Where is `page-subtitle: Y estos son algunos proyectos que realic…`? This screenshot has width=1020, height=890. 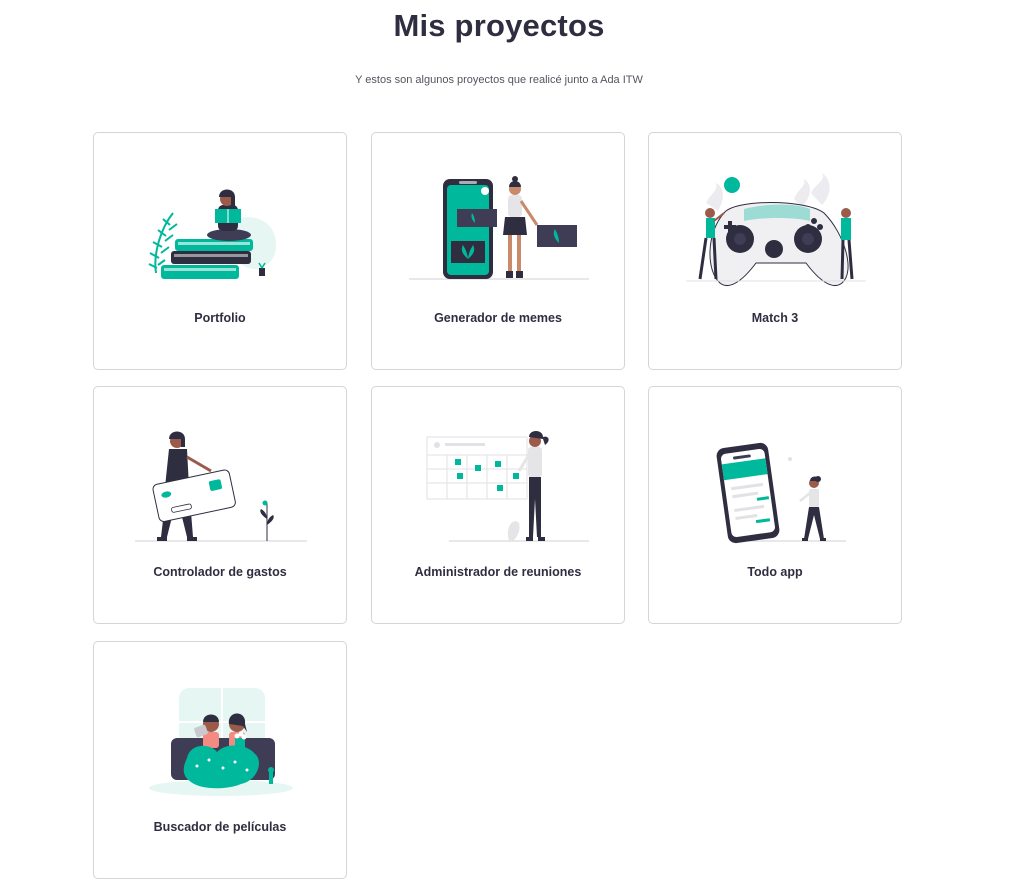 page-subtitle: Y estos son algunos proyectos que realic… is located at coordinates (499, 80).